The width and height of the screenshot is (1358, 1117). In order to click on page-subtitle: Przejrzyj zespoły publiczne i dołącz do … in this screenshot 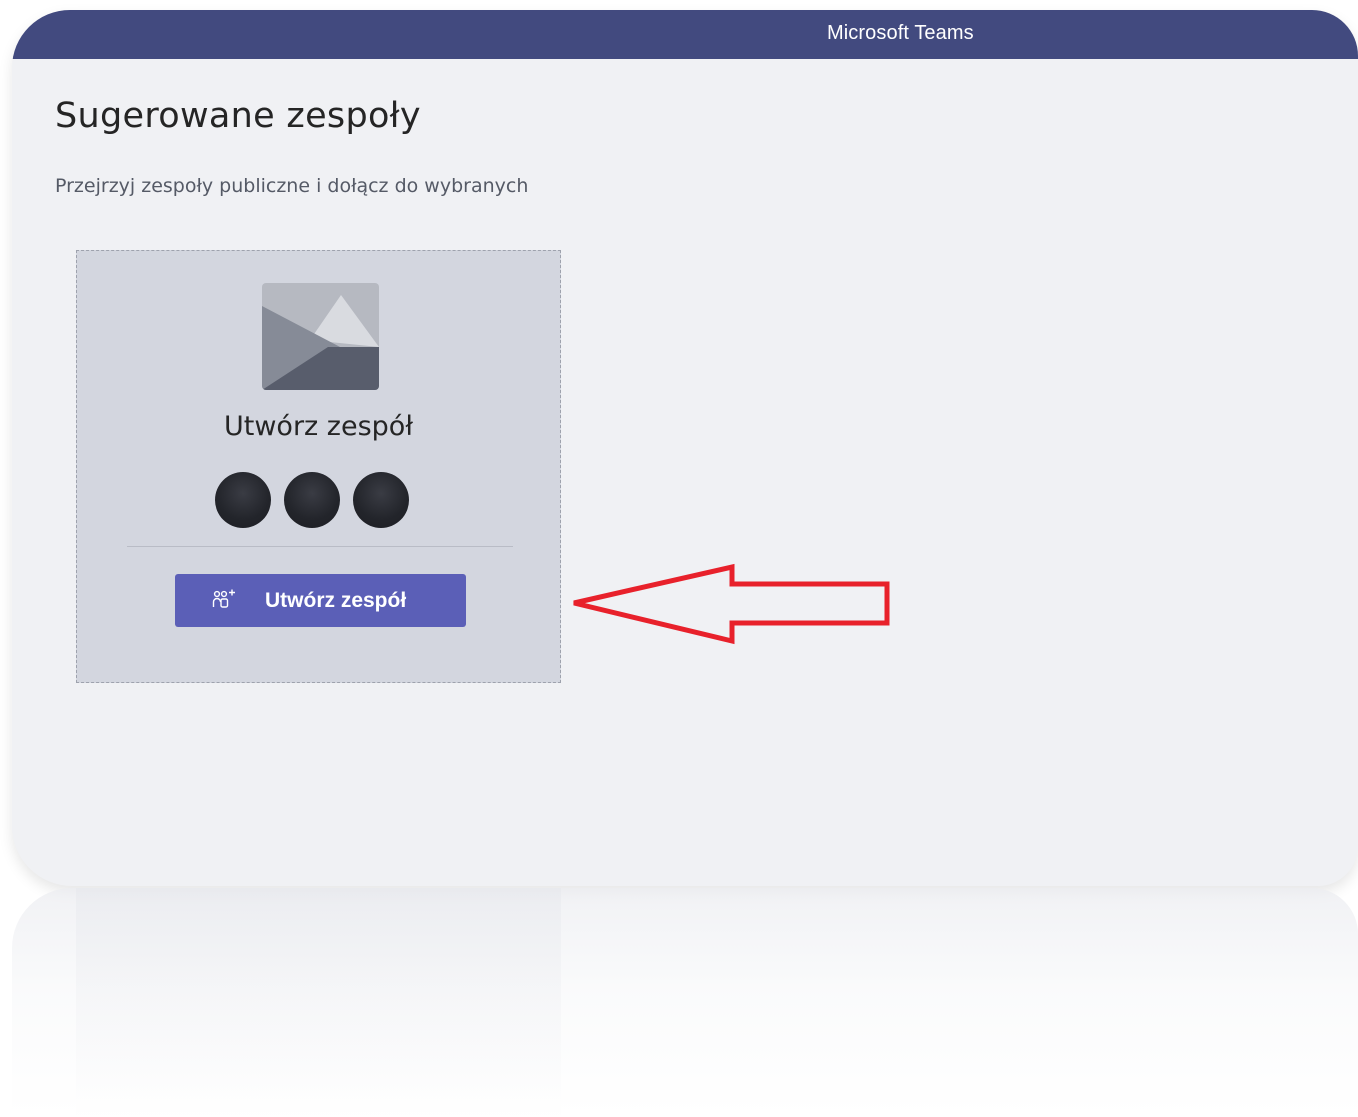, I will do `click(292, 186)`.